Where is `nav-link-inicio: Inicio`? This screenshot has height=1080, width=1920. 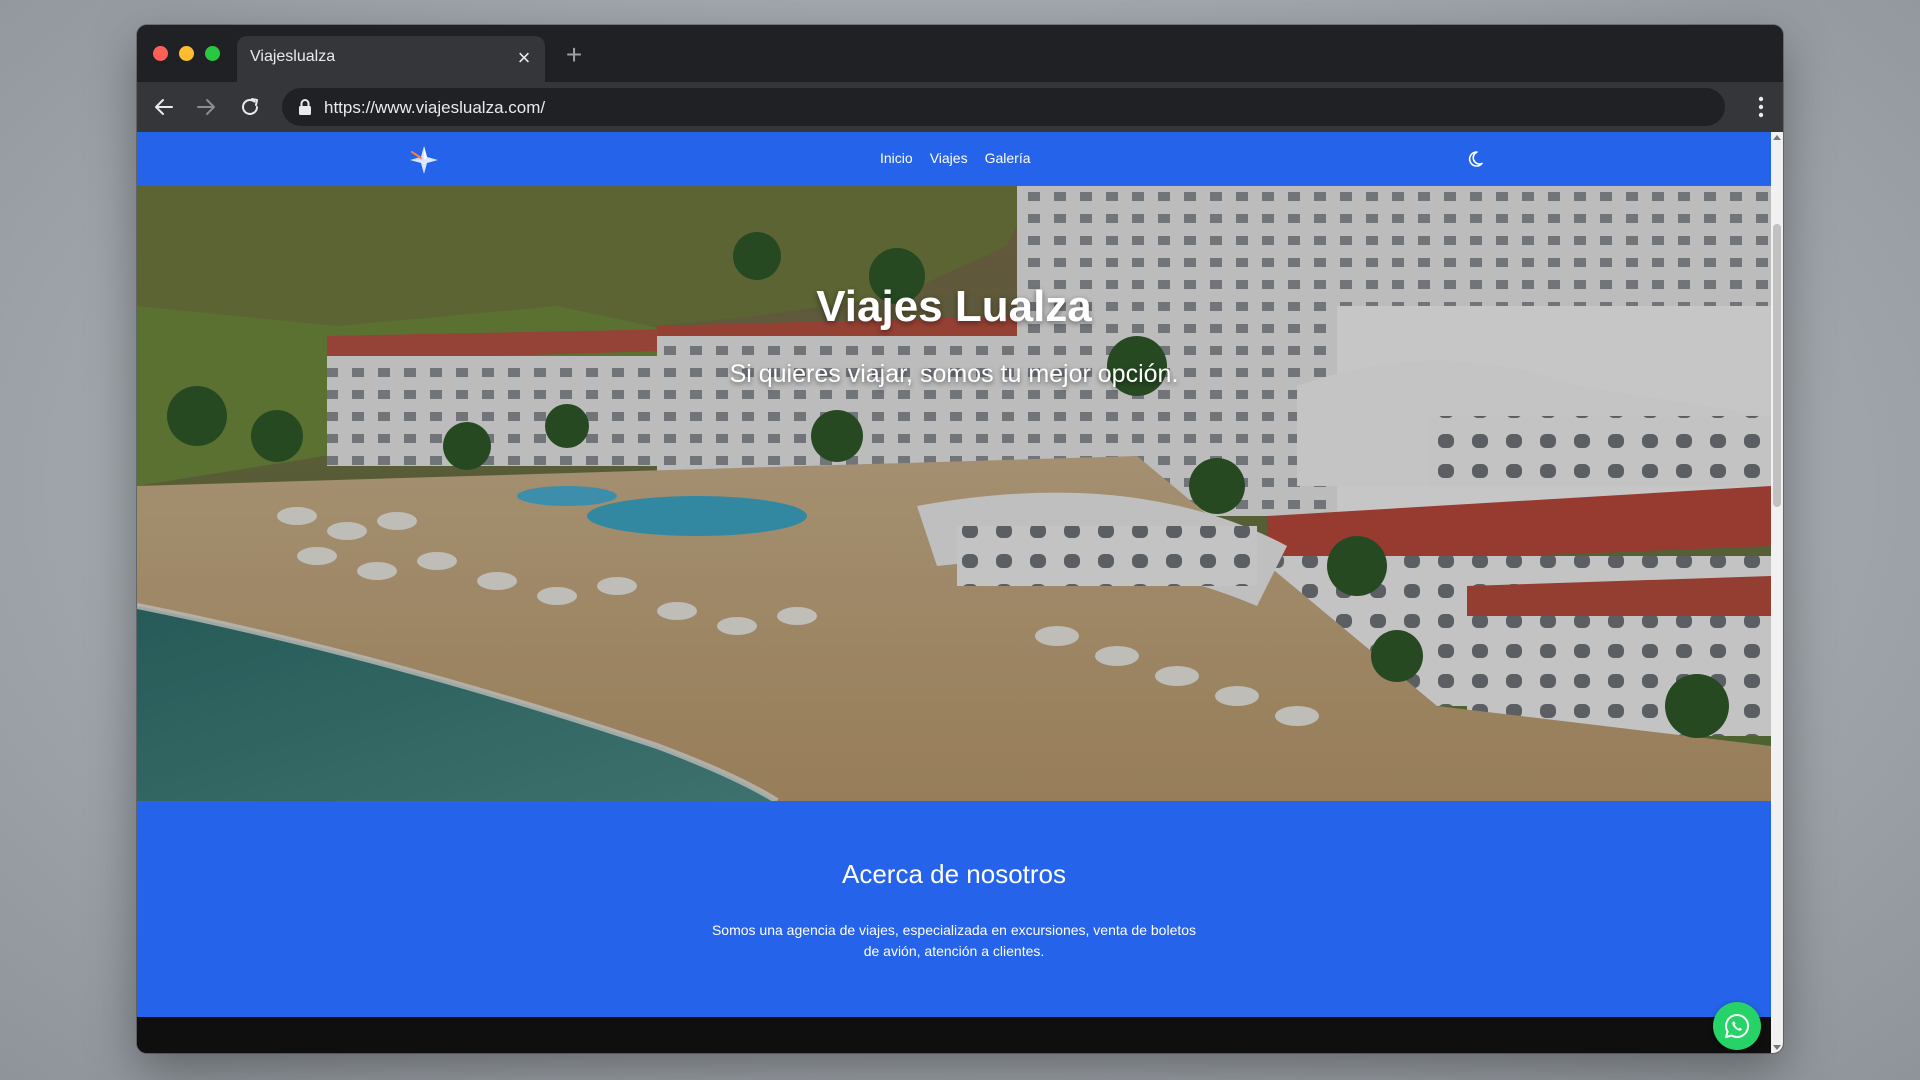
nav-link-inicio: Inicio is located at coordinates (896, 158).